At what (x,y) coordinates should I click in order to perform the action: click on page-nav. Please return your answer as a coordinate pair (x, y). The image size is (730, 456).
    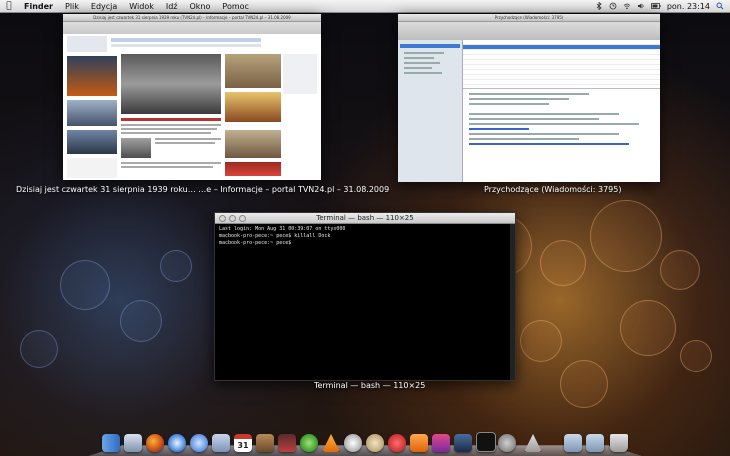
    Looking at the image, I should click on (186, 40).